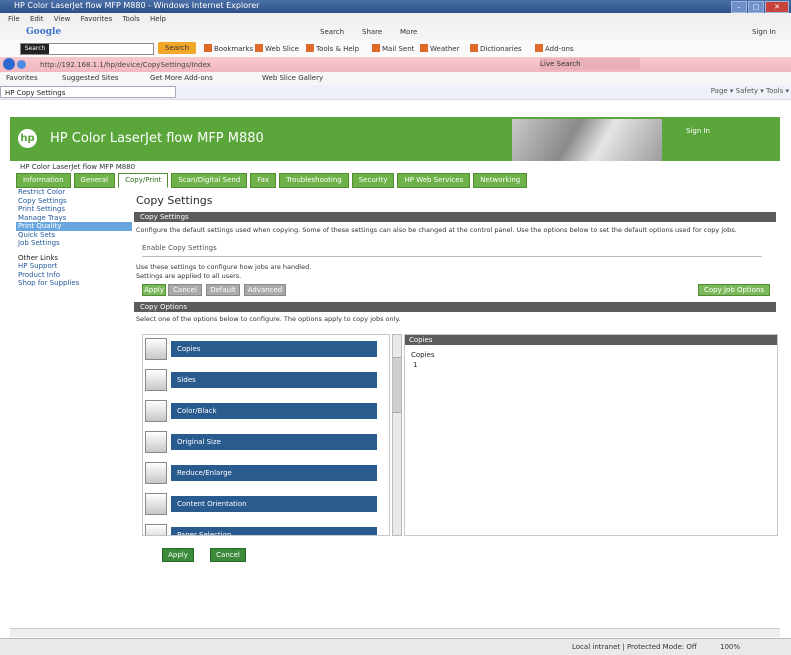  Describe the element at coordinates (393, 48) in the screenshot. I see `bookmark-item: Mail Sent` at that location.